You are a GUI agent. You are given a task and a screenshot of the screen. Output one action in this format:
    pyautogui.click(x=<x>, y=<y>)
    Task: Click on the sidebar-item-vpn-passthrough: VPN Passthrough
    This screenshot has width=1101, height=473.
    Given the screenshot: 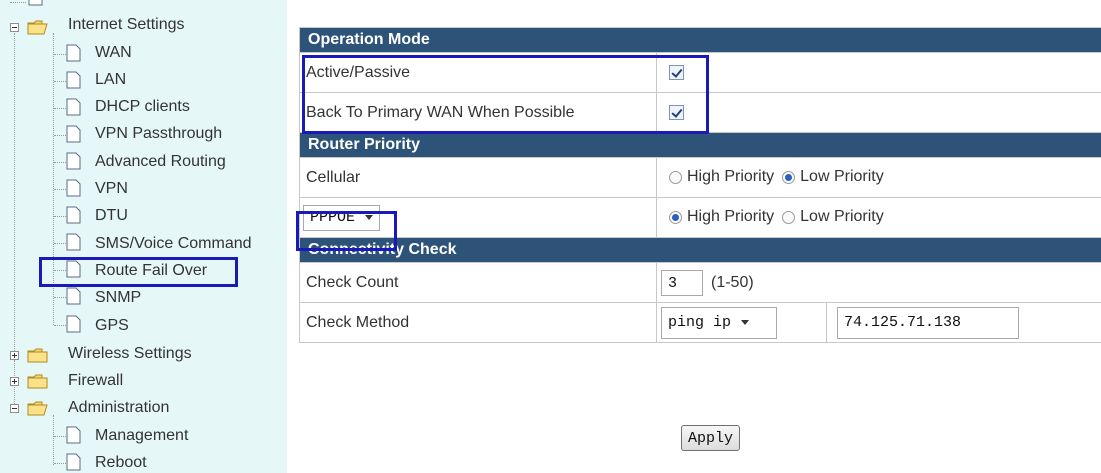 What is the action you would take?
    pyautogui.click(x=158, y=134)
    